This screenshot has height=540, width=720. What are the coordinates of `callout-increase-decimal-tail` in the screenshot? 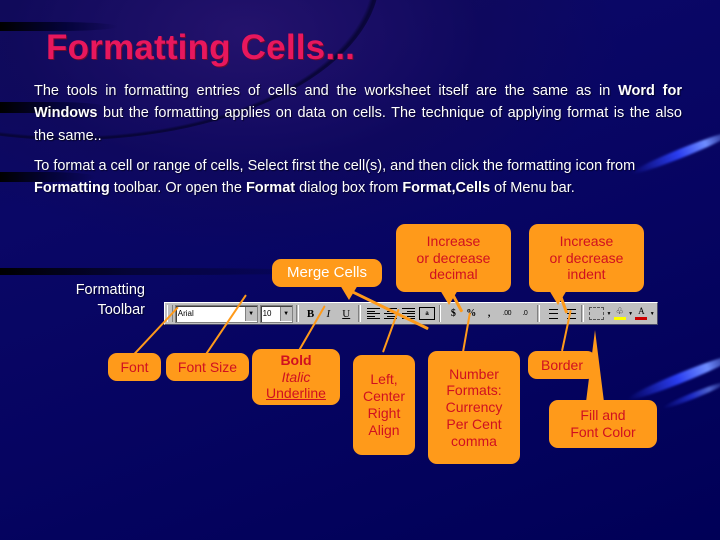 It's located at (449, 297).